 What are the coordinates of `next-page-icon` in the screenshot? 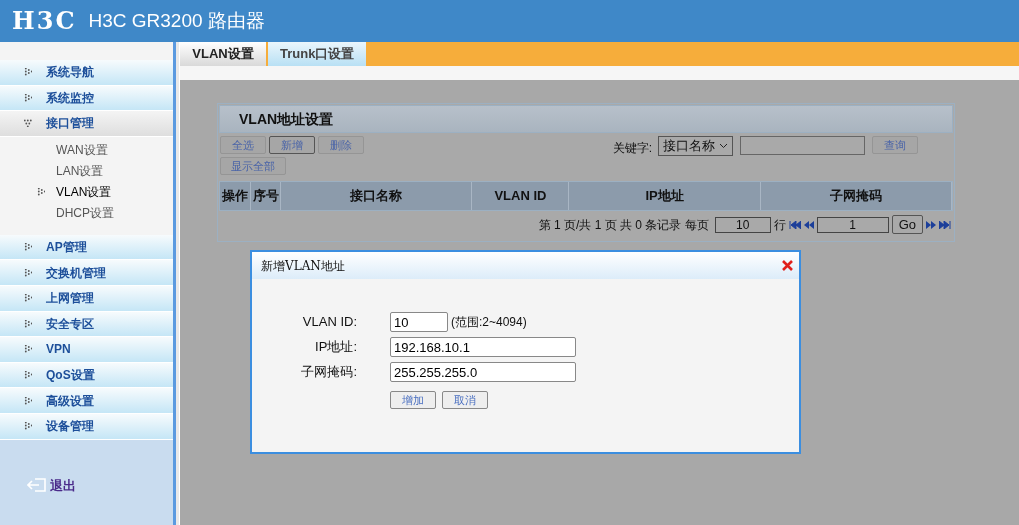 It's located at (931, 224).